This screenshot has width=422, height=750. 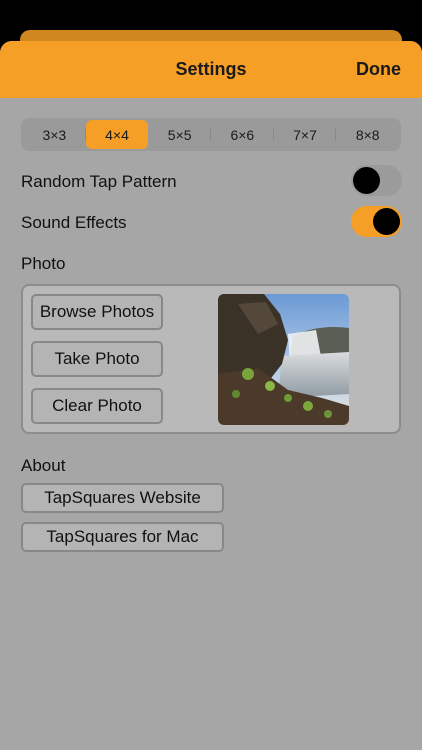 I want to click on photo-heading: Photo, so click(x=43, y=263).